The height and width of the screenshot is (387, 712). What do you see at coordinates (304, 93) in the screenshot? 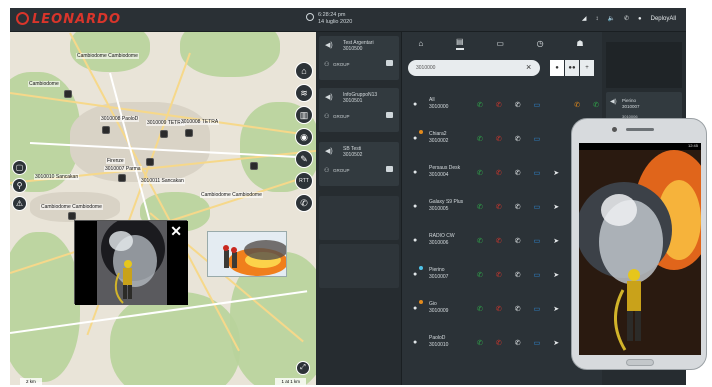
I see `layers-icon: ≋` at bounding box center [304, 93].